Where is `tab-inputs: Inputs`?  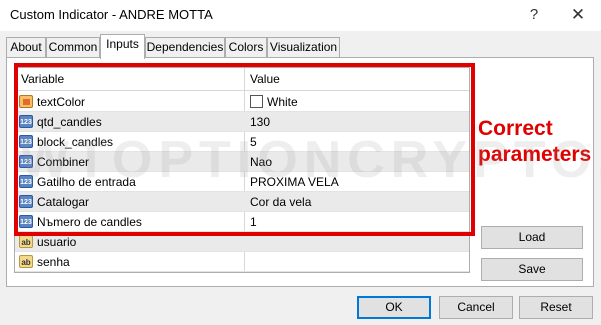 tab-inputs: Inputs is located at coordinates (122, 46).